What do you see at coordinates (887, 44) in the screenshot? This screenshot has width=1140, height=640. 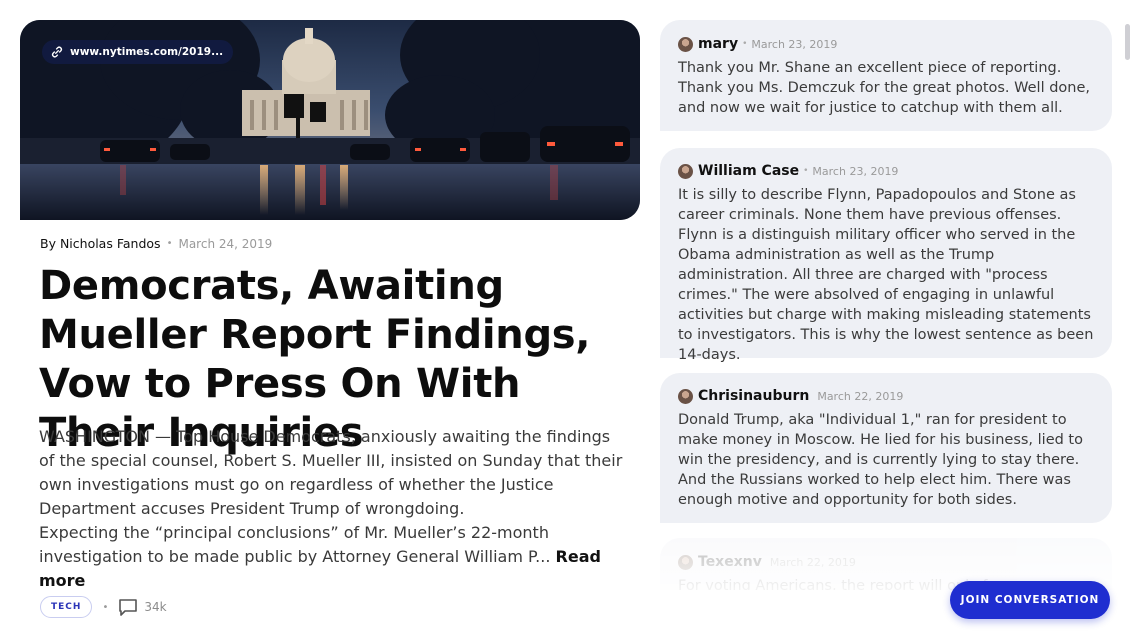 I see `comment-header: mary • March 23, 2019` at bounding box center [887, 44].